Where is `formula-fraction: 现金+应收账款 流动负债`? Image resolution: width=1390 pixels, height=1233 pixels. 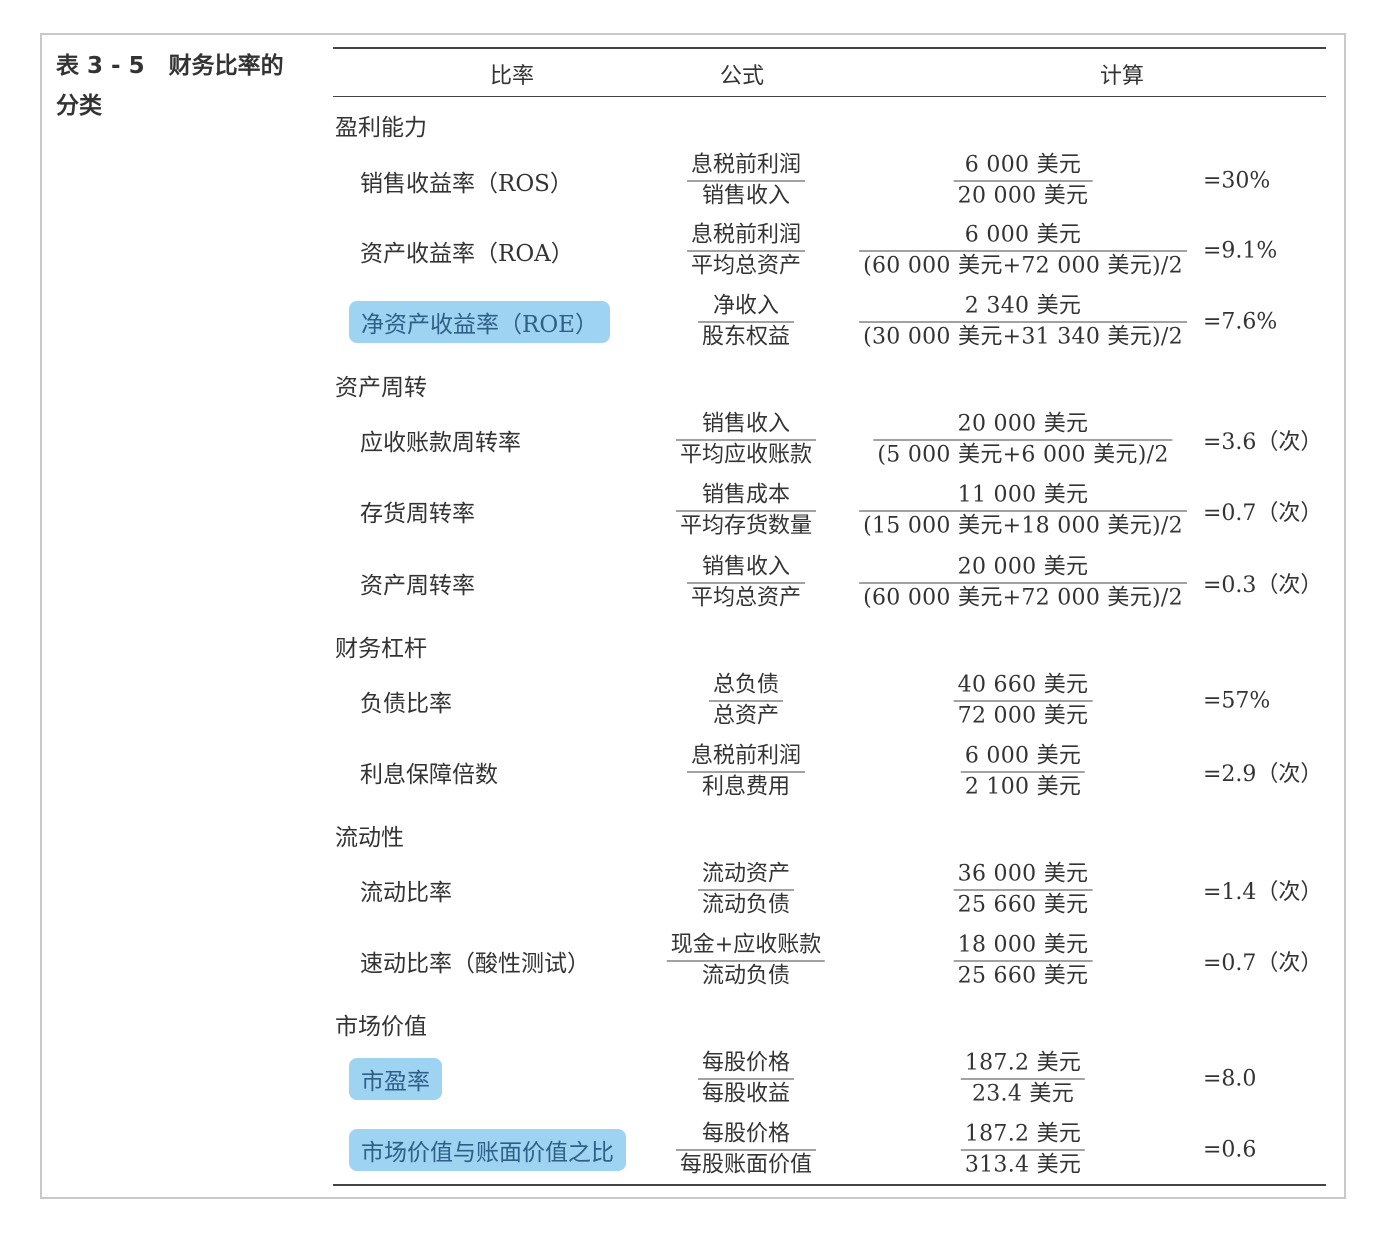
formula-fraction: 现金+应收账款 流动负债 is located at coordinates (746, 961).